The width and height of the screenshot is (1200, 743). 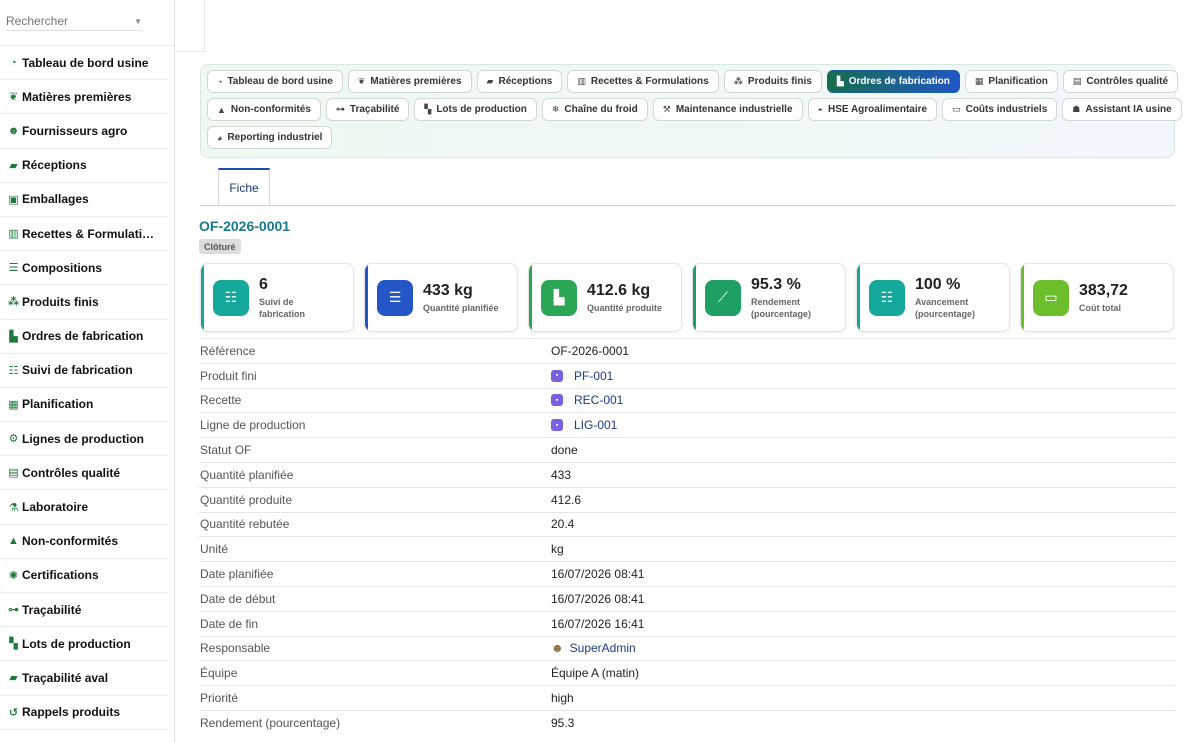 What do you see at coordinates (84, 439) in the screenshot?
I see `sidebar-item-lignes-de-production: ⚙ Lignes de production` at bounding box center [84, 439].